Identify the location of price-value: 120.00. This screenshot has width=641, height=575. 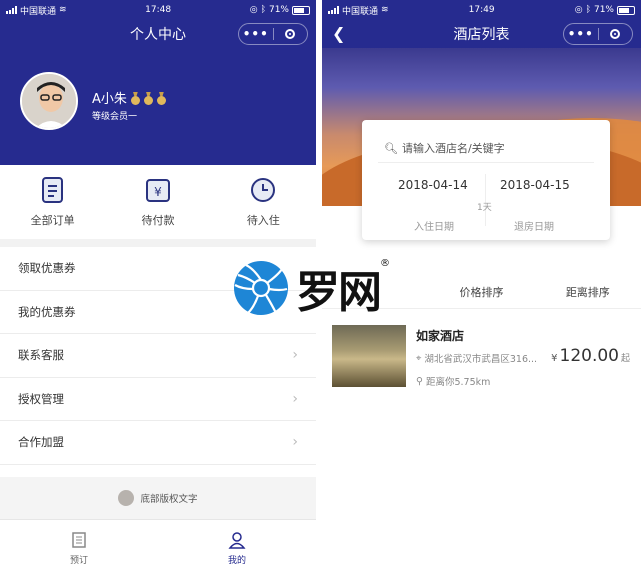
(589, 356).